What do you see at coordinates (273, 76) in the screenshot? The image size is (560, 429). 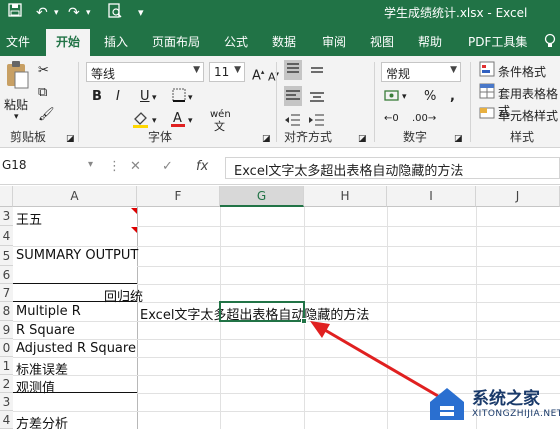 I see `decrease-font-icon: A▾` at bounding box center [273, 76].